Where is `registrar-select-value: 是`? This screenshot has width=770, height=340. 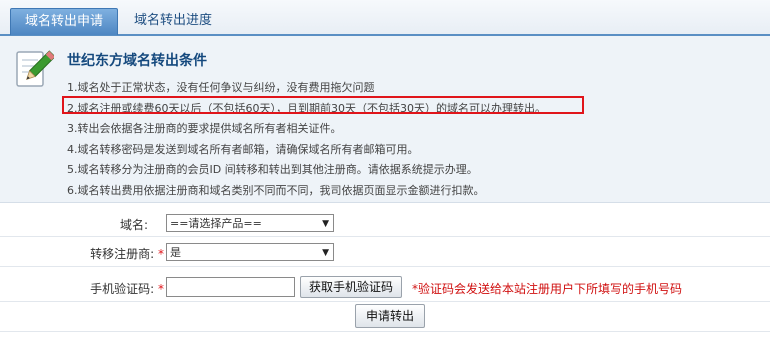 registrar-select-value: 是 is located at coordinates (175, 252).